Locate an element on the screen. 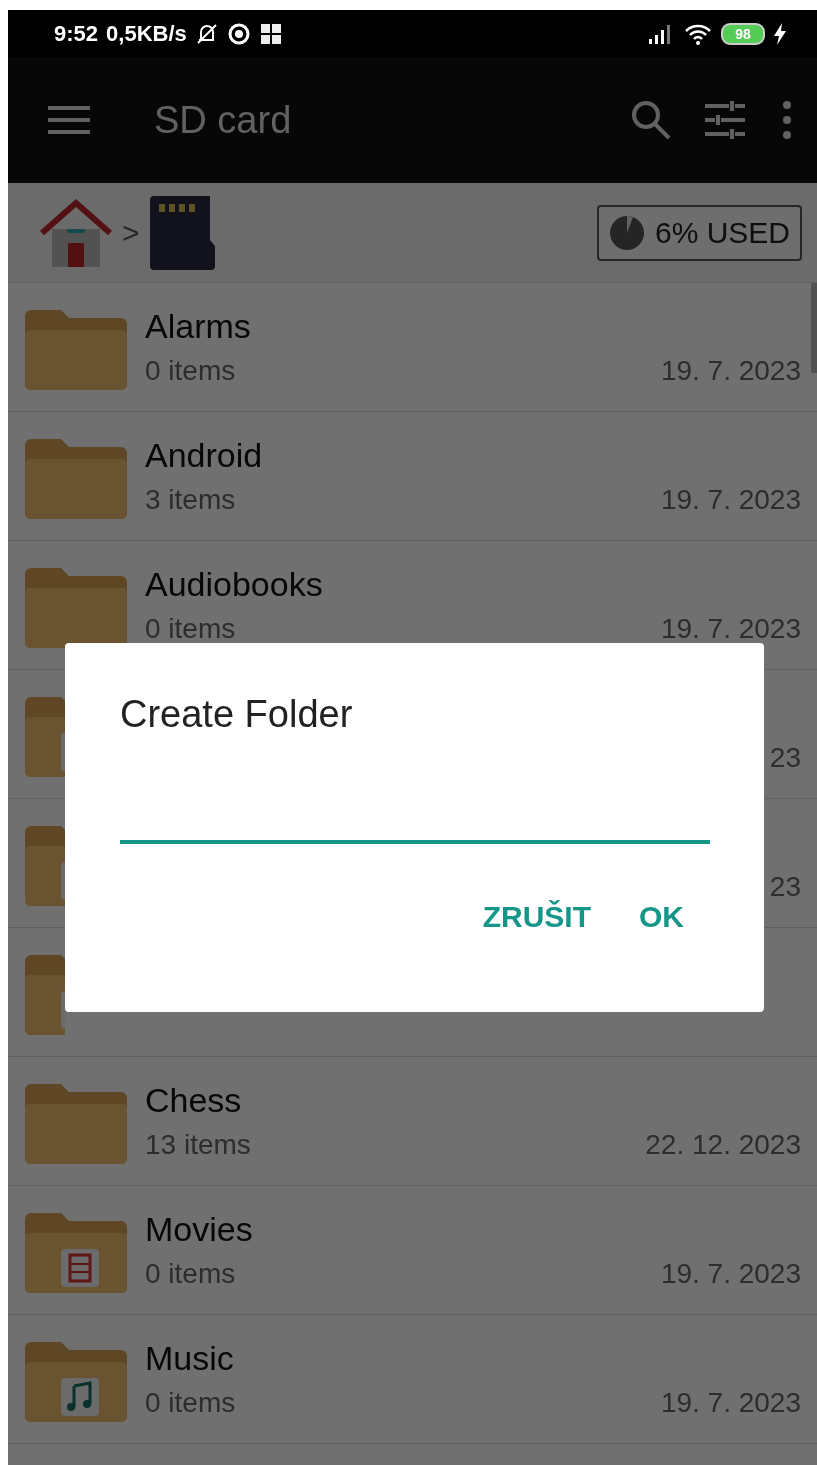 The image size is (817, 1465). music-note-icon is located at coordinates (80, 1397).